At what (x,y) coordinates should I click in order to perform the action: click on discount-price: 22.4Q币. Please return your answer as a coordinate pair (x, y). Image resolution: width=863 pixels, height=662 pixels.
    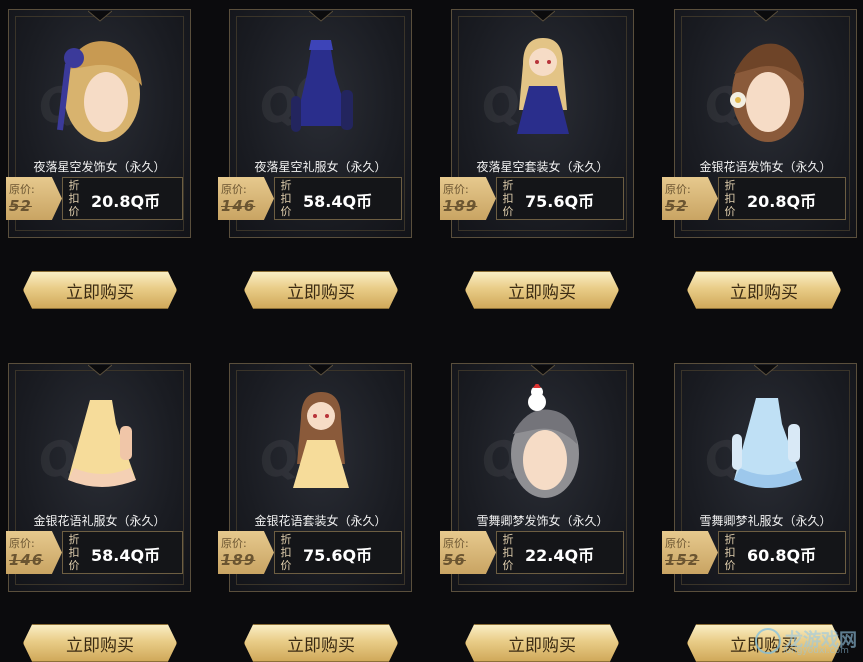
    Looking at the image, I should click on (560, 555).